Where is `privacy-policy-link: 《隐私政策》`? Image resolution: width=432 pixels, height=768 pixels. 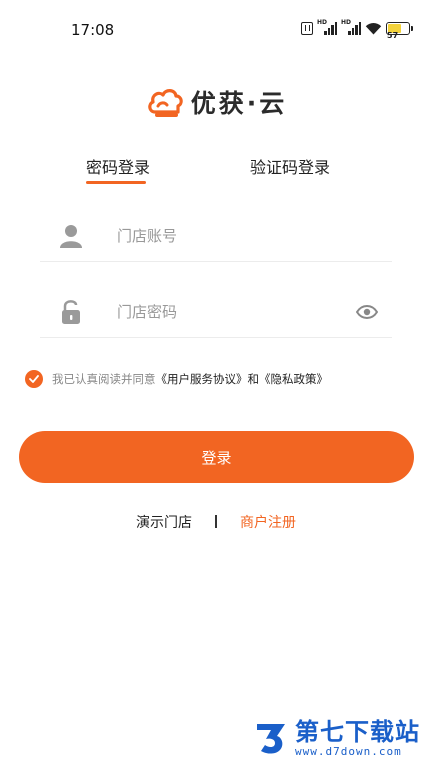
privacy-policy-link: 《隐私政策》 is located at coordinates (293, 379).